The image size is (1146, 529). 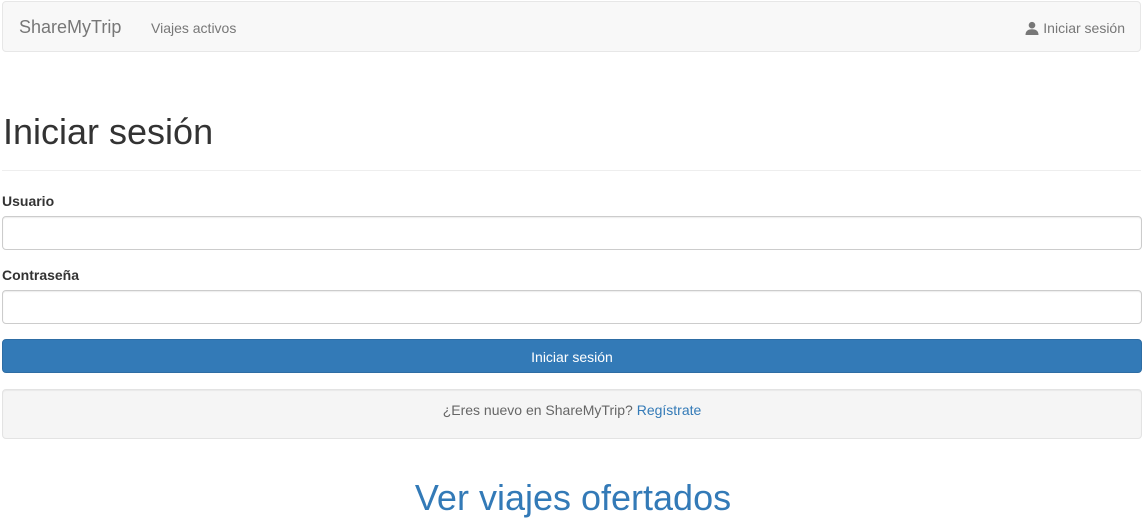 What do you see at coordinates (108, 131) in the screenshot?
I see `page-title: Iniciar sesión` at bounding box center [108, 131].